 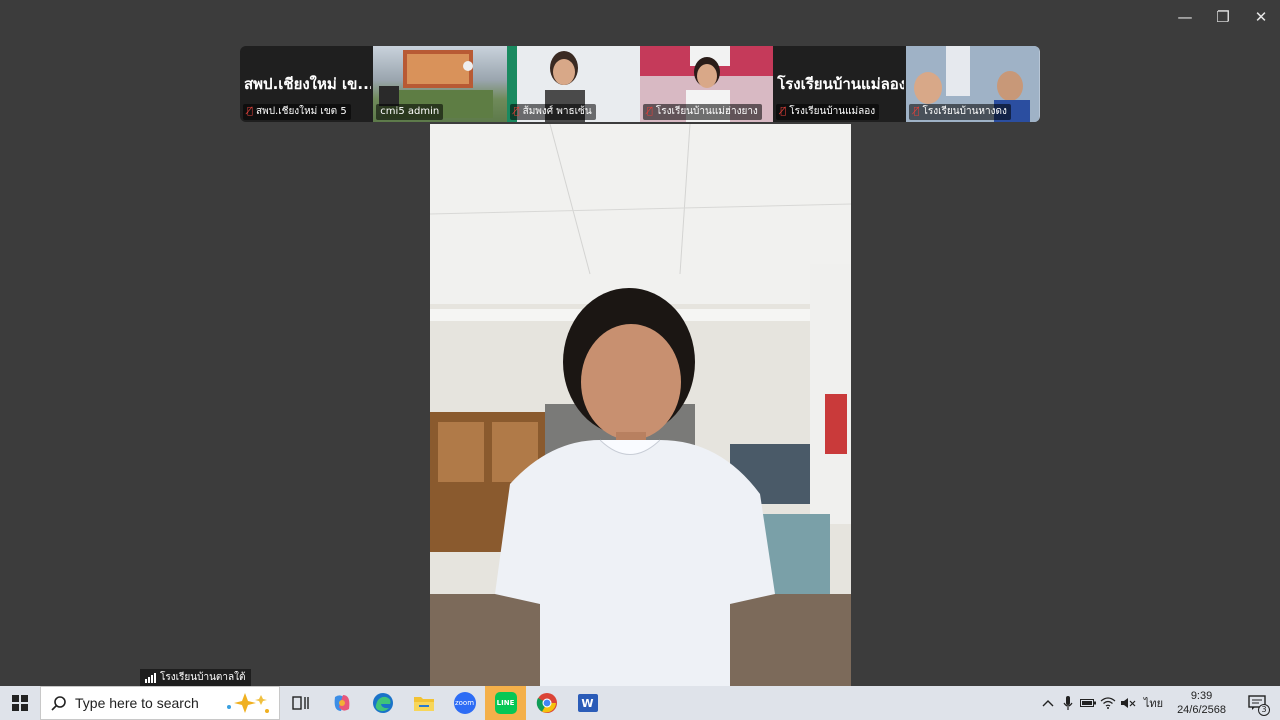 I want to click on word-icon: W, so click(x=587, y=703).